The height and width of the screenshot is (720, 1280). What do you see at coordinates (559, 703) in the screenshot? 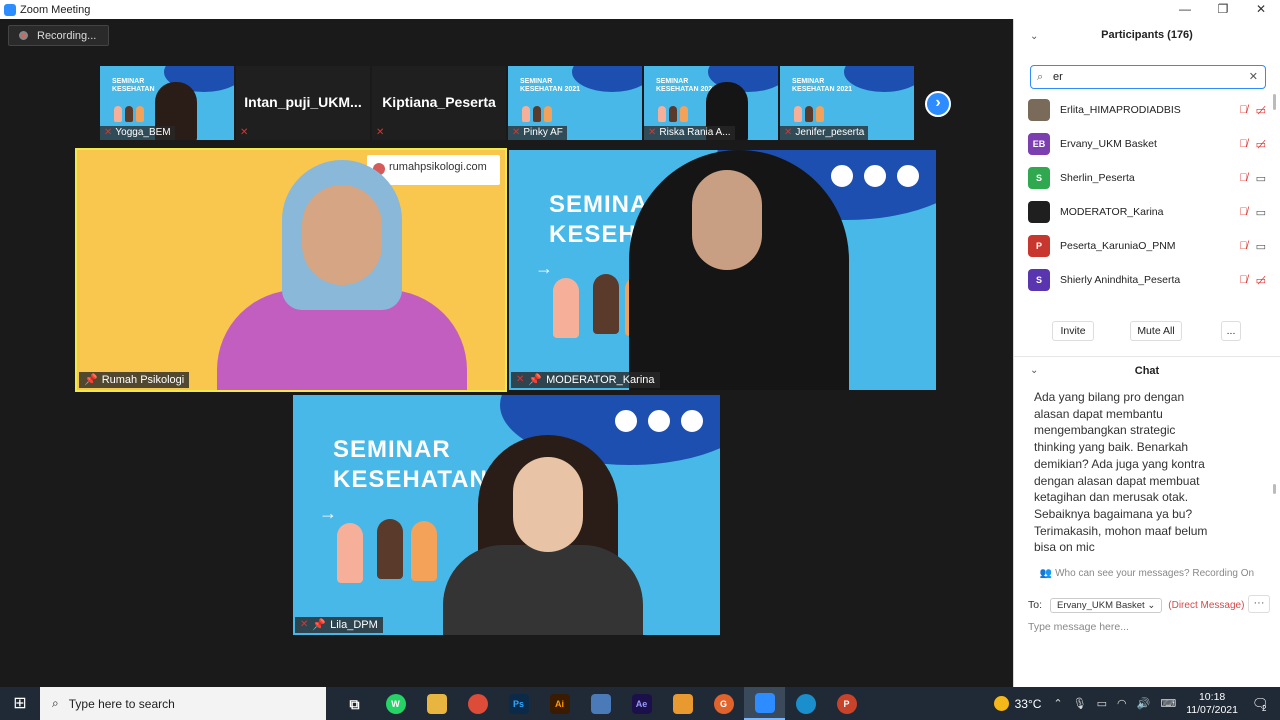
I see `illustrator-button: Ai` at bounding box center [559, 703].